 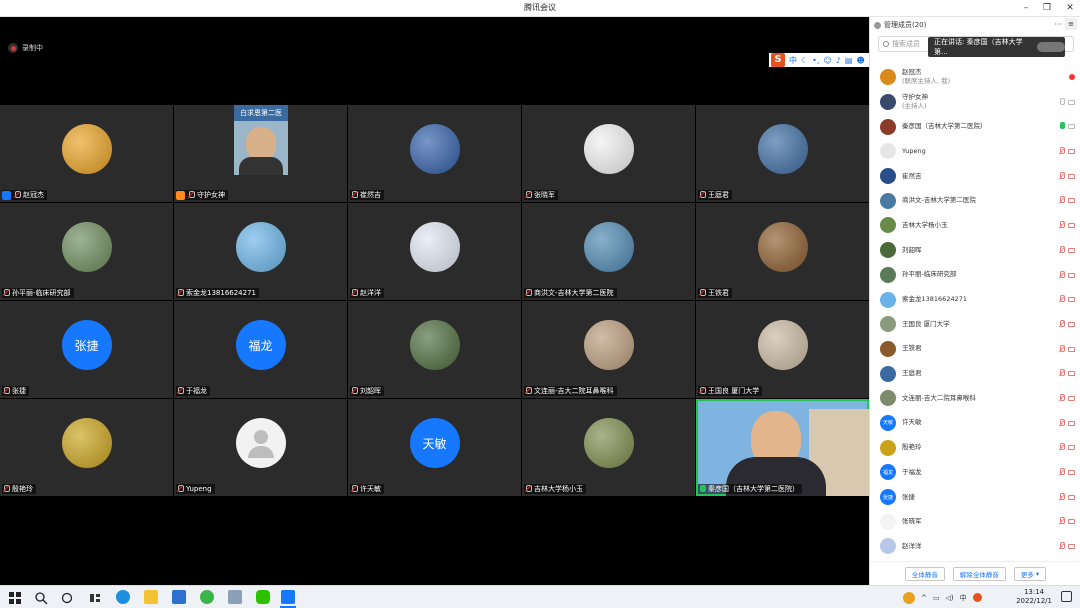 What do you see at coordinates (860, 60) in the screenshot?
I see `user-icon: ☻` at bounding box center [860, 60].